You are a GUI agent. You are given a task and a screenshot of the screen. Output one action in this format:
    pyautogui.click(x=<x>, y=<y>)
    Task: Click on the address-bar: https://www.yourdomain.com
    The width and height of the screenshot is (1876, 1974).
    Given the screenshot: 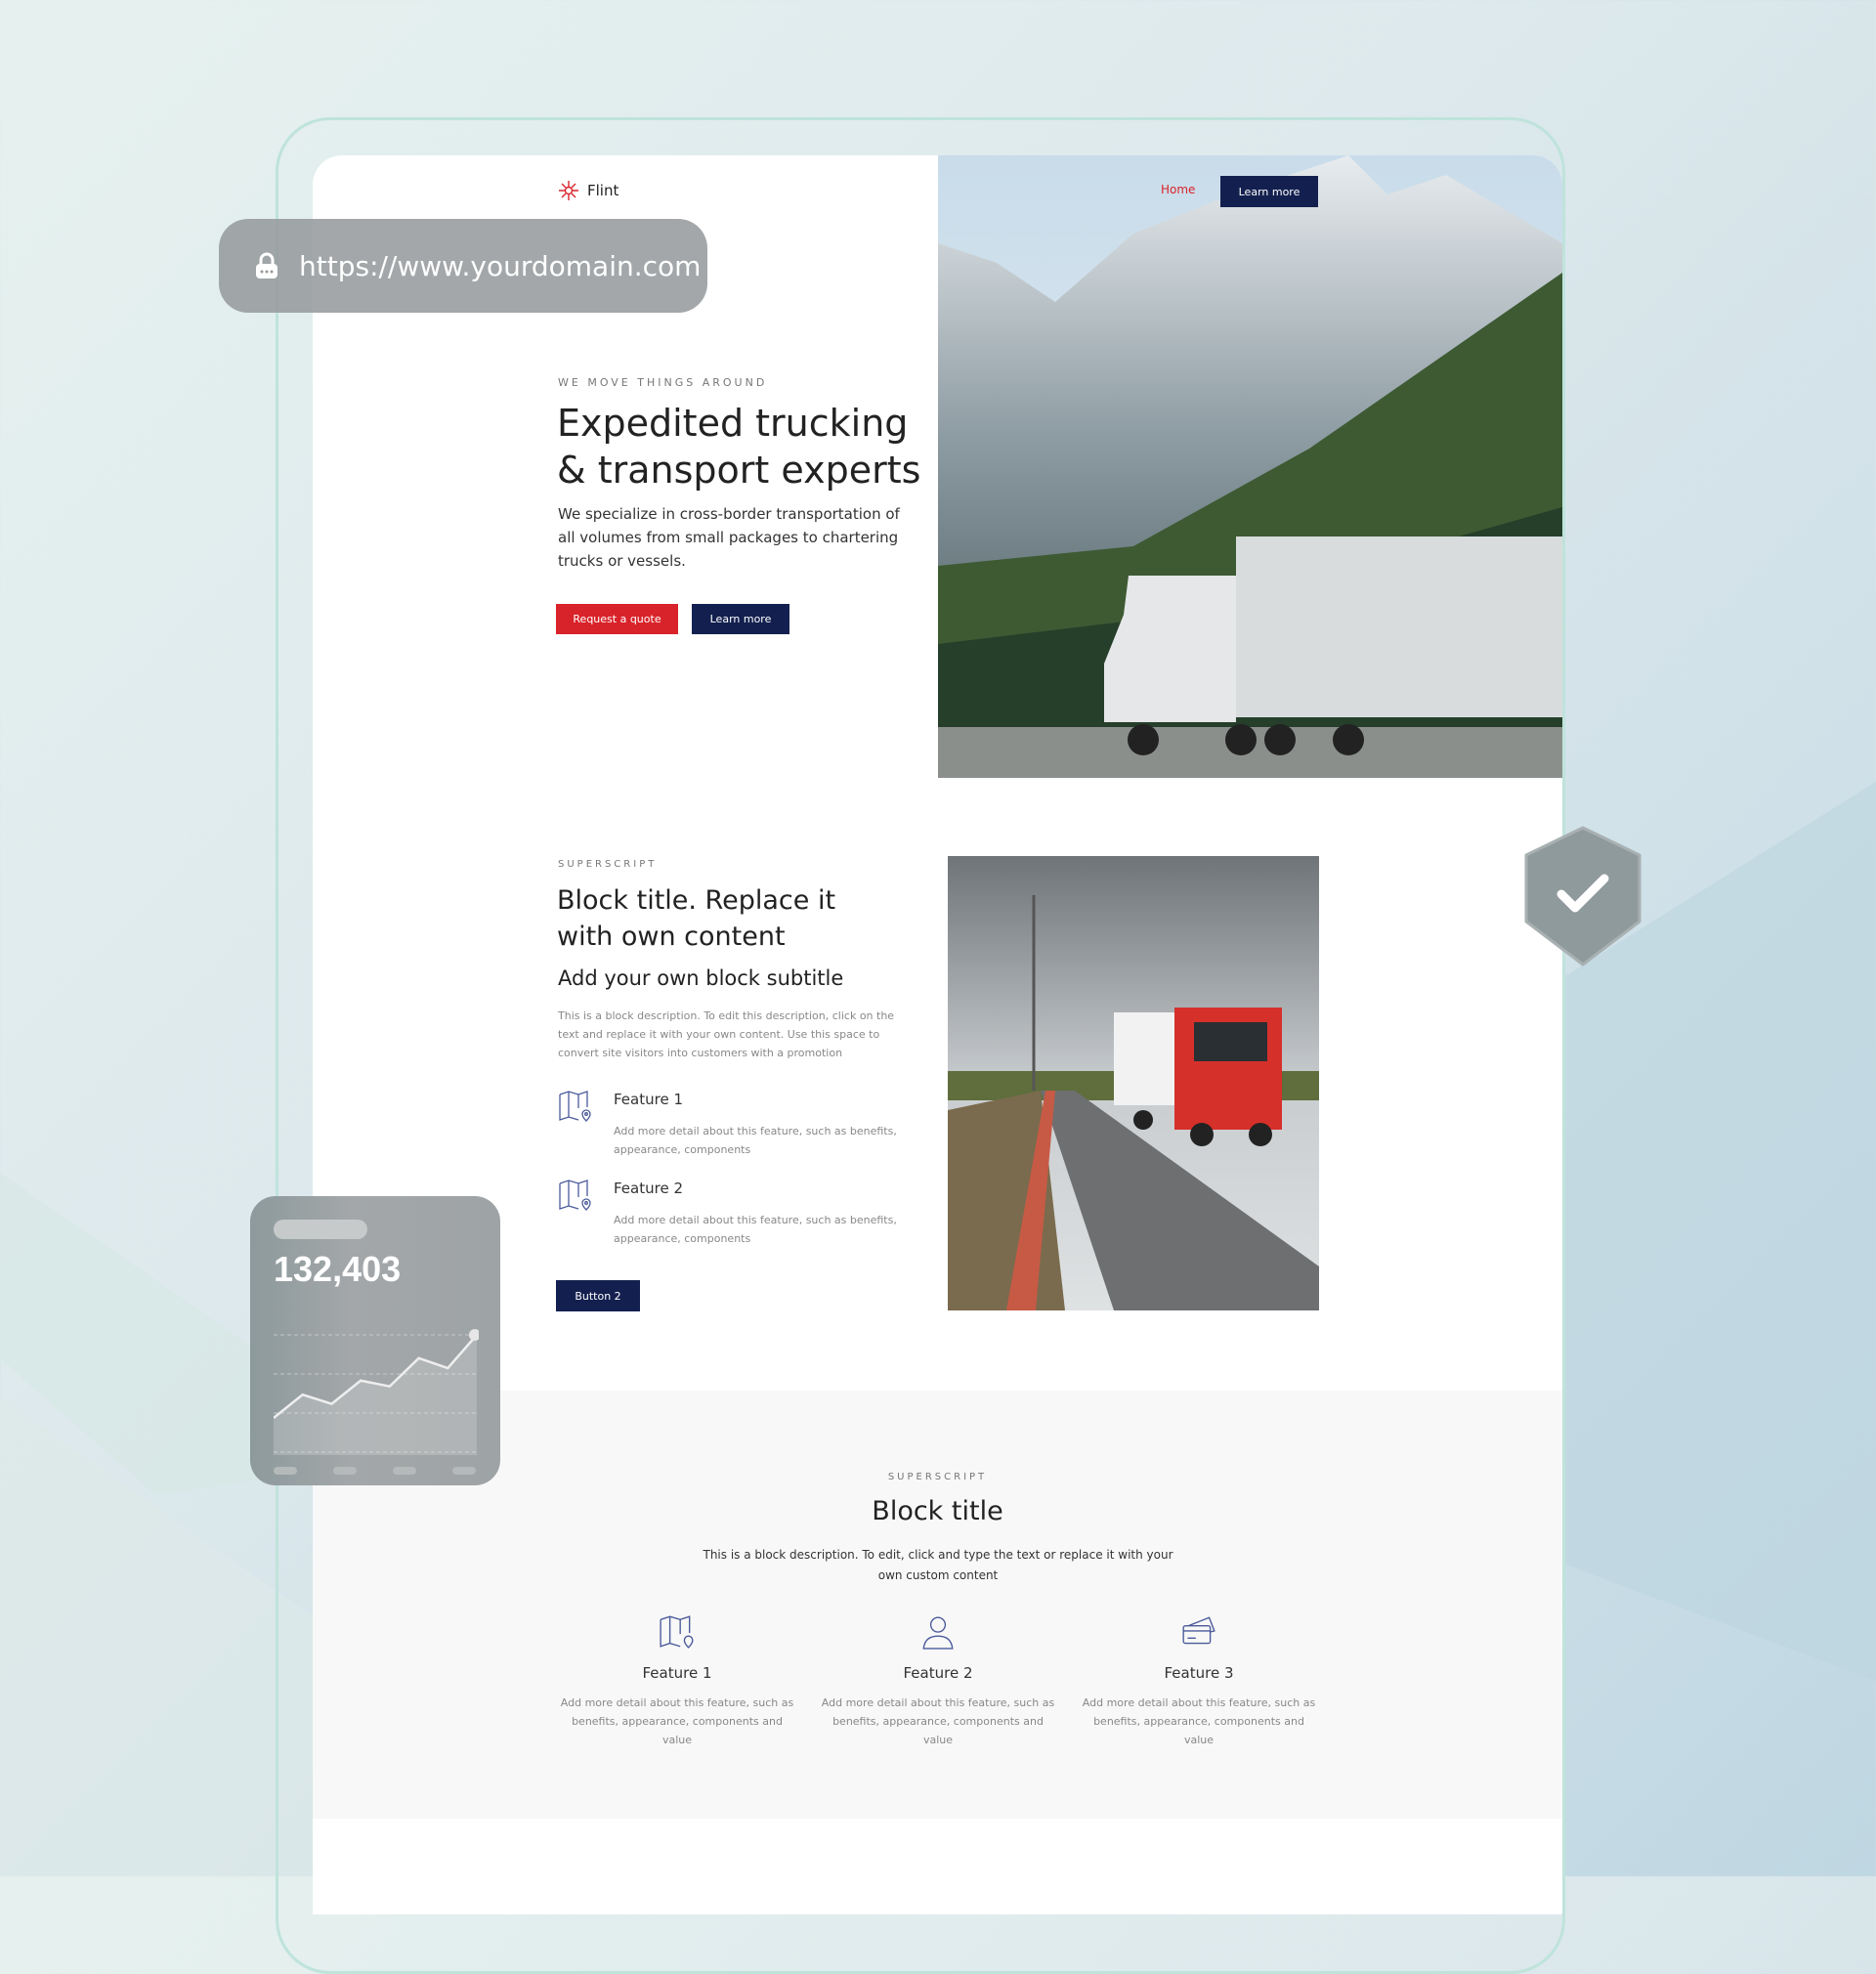 What is the action you would take?
    pyautogui.click(x=463, y=266)
    